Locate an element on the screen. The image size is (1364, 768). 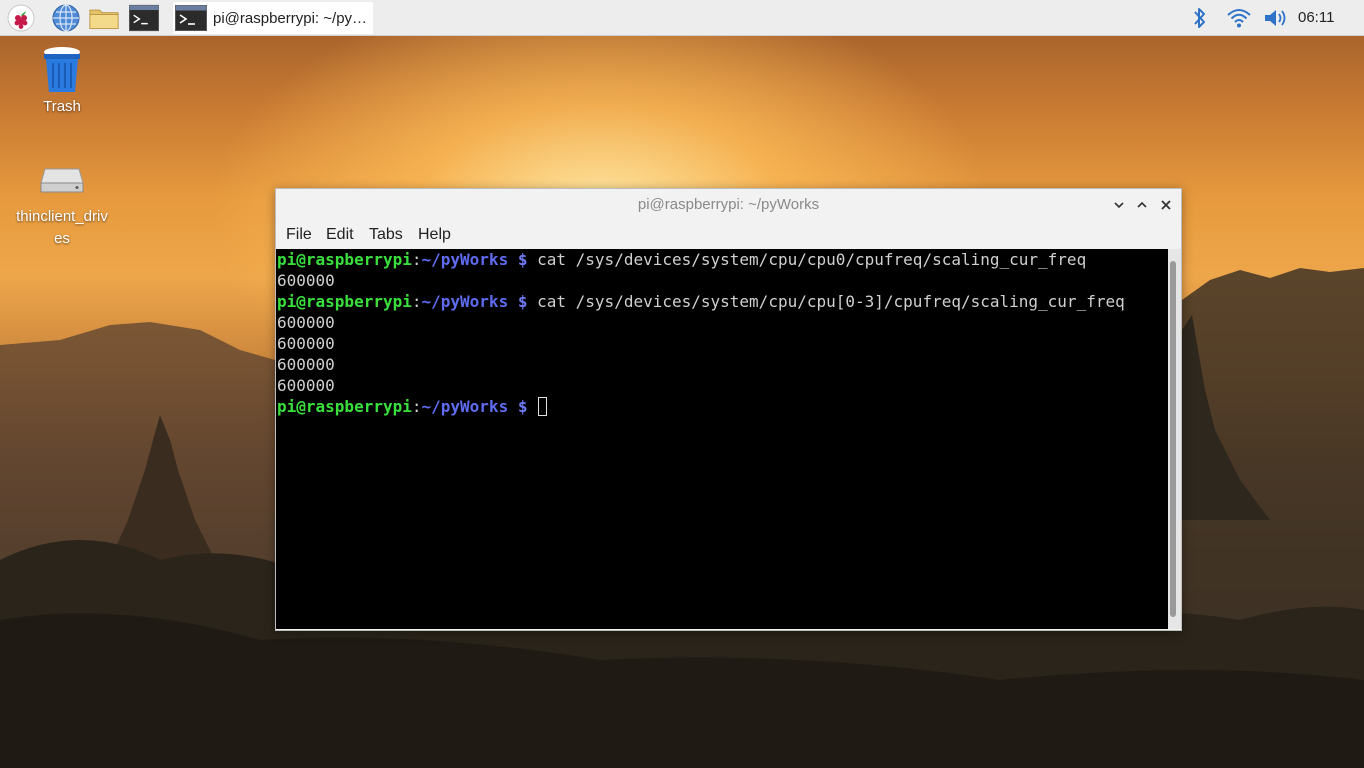
desktop-icon-trash: Trash is located at coordinates (62, 79).